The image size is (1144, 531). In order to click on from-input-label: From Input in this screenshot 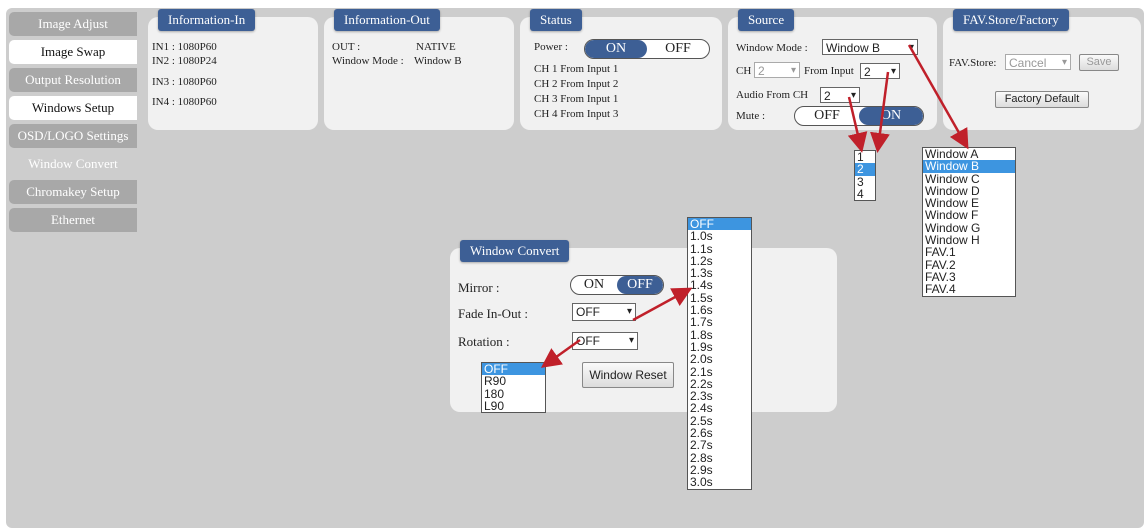, I will do `click(829, 71)`.